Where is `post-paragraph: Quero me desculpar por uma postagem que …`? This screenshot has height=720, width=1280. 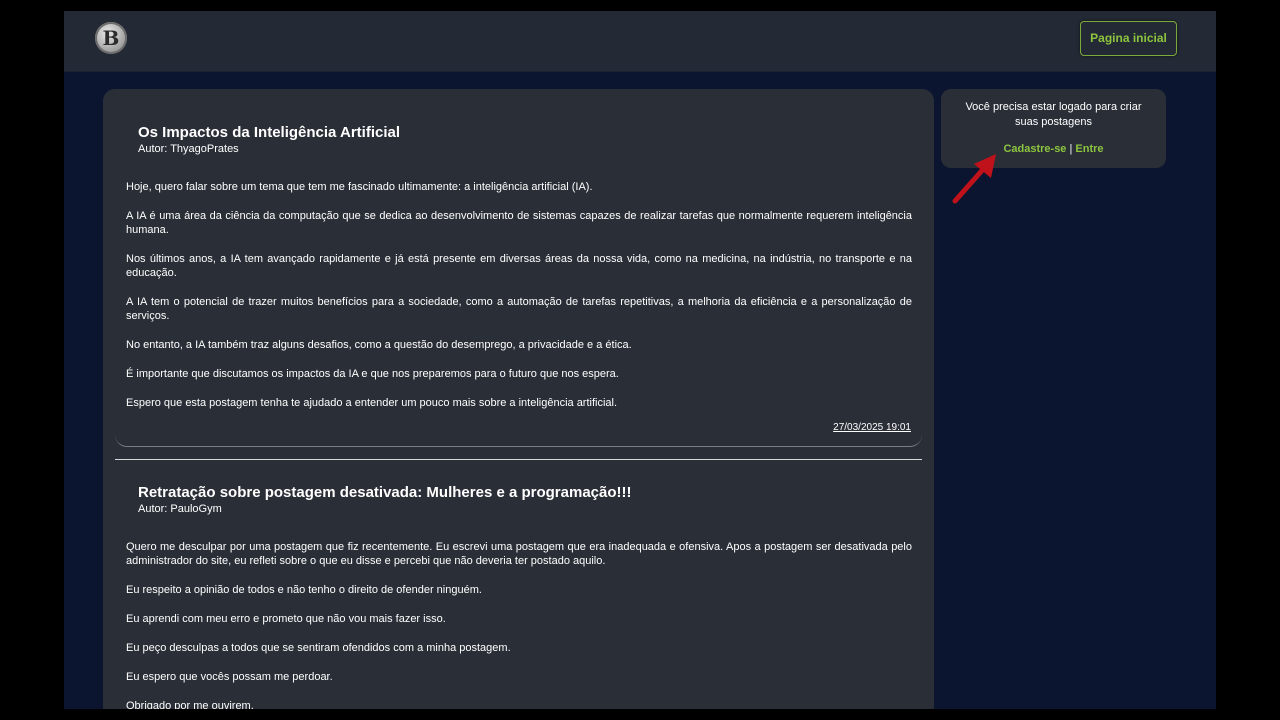
post-paragraph: Quero me desculpar por uma postagem que … is located at coordinates (519, 554).